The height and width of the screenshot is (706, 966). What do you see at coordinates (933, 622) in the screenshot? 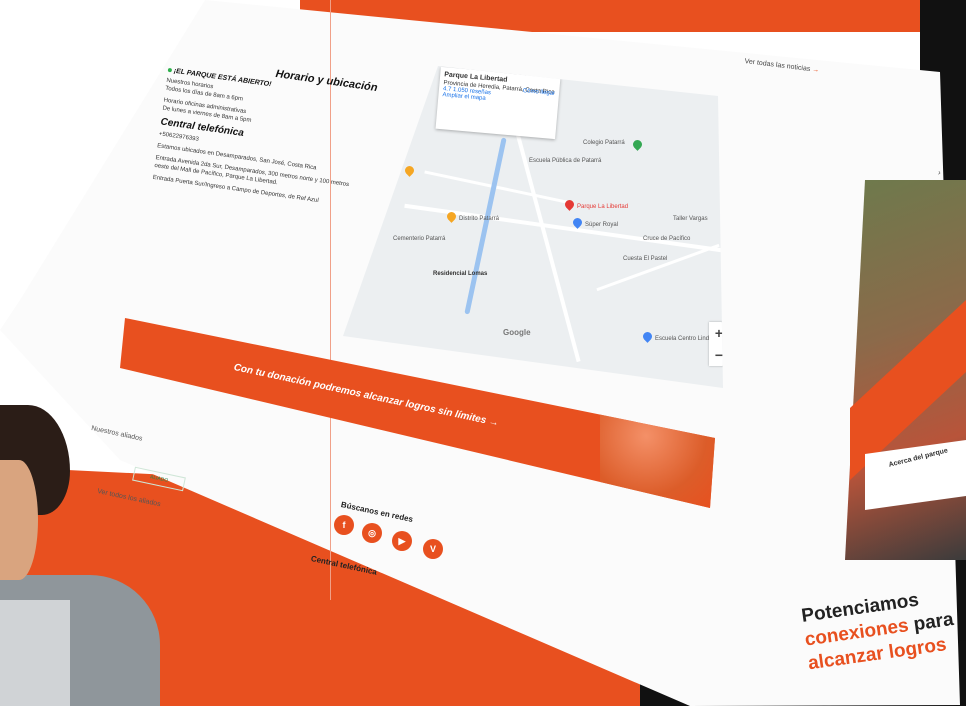
I see `slogan-line-2b: para` at bounding box center [933, 622].